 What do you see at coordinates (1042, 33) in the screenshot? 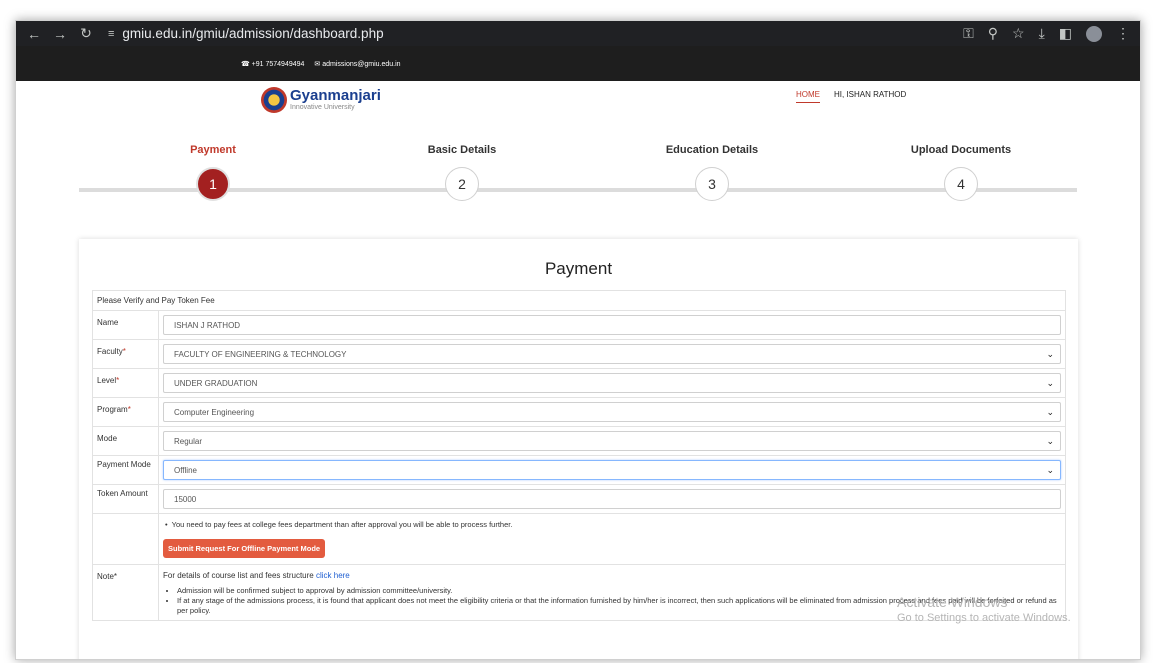
I see `download-icon: ⤓` at bounding box center [1042, 33].